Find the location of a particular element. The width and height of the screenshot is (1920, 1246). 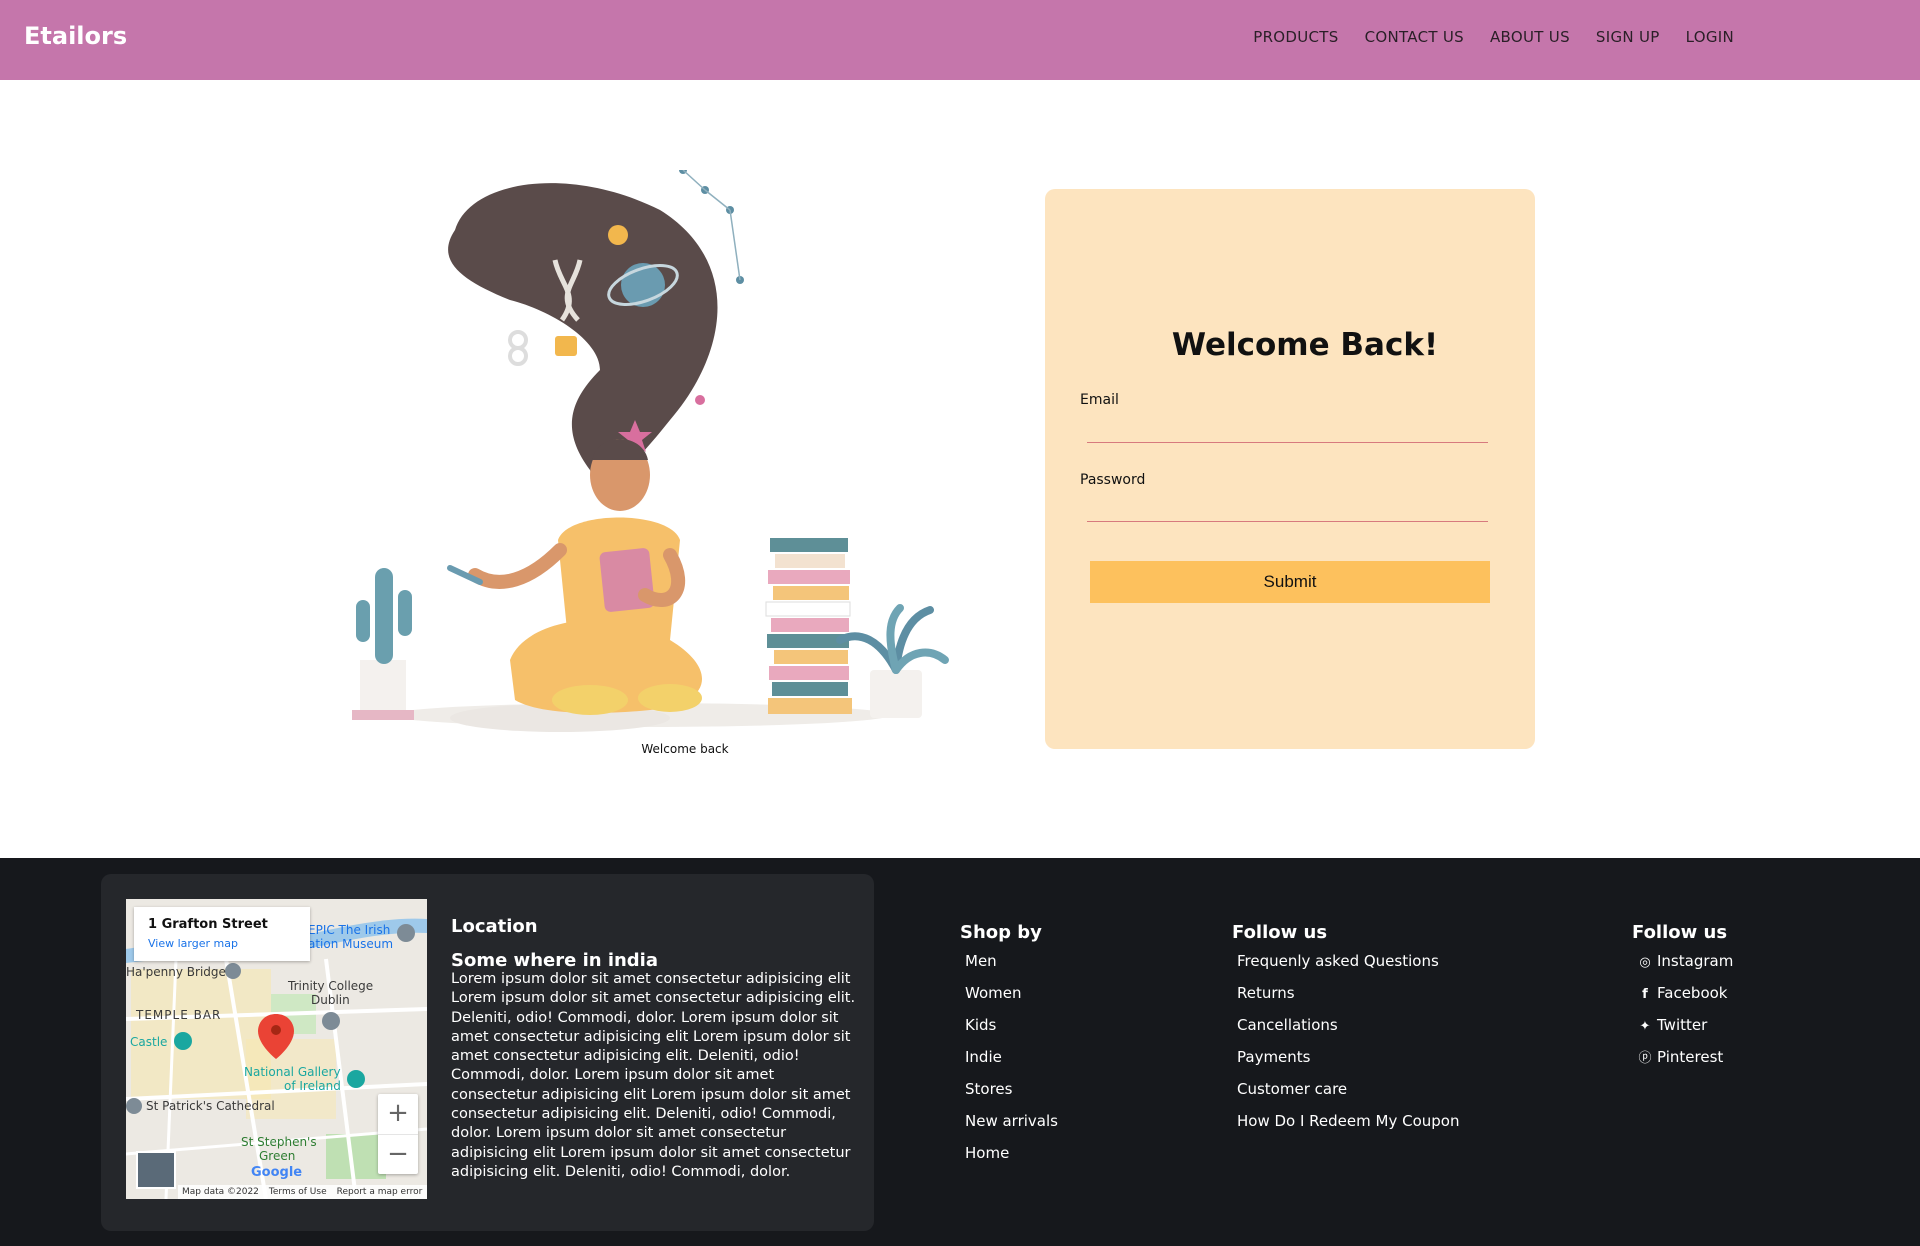

nav-about-us: ABOUT US is located at coordinates (1530, 37).